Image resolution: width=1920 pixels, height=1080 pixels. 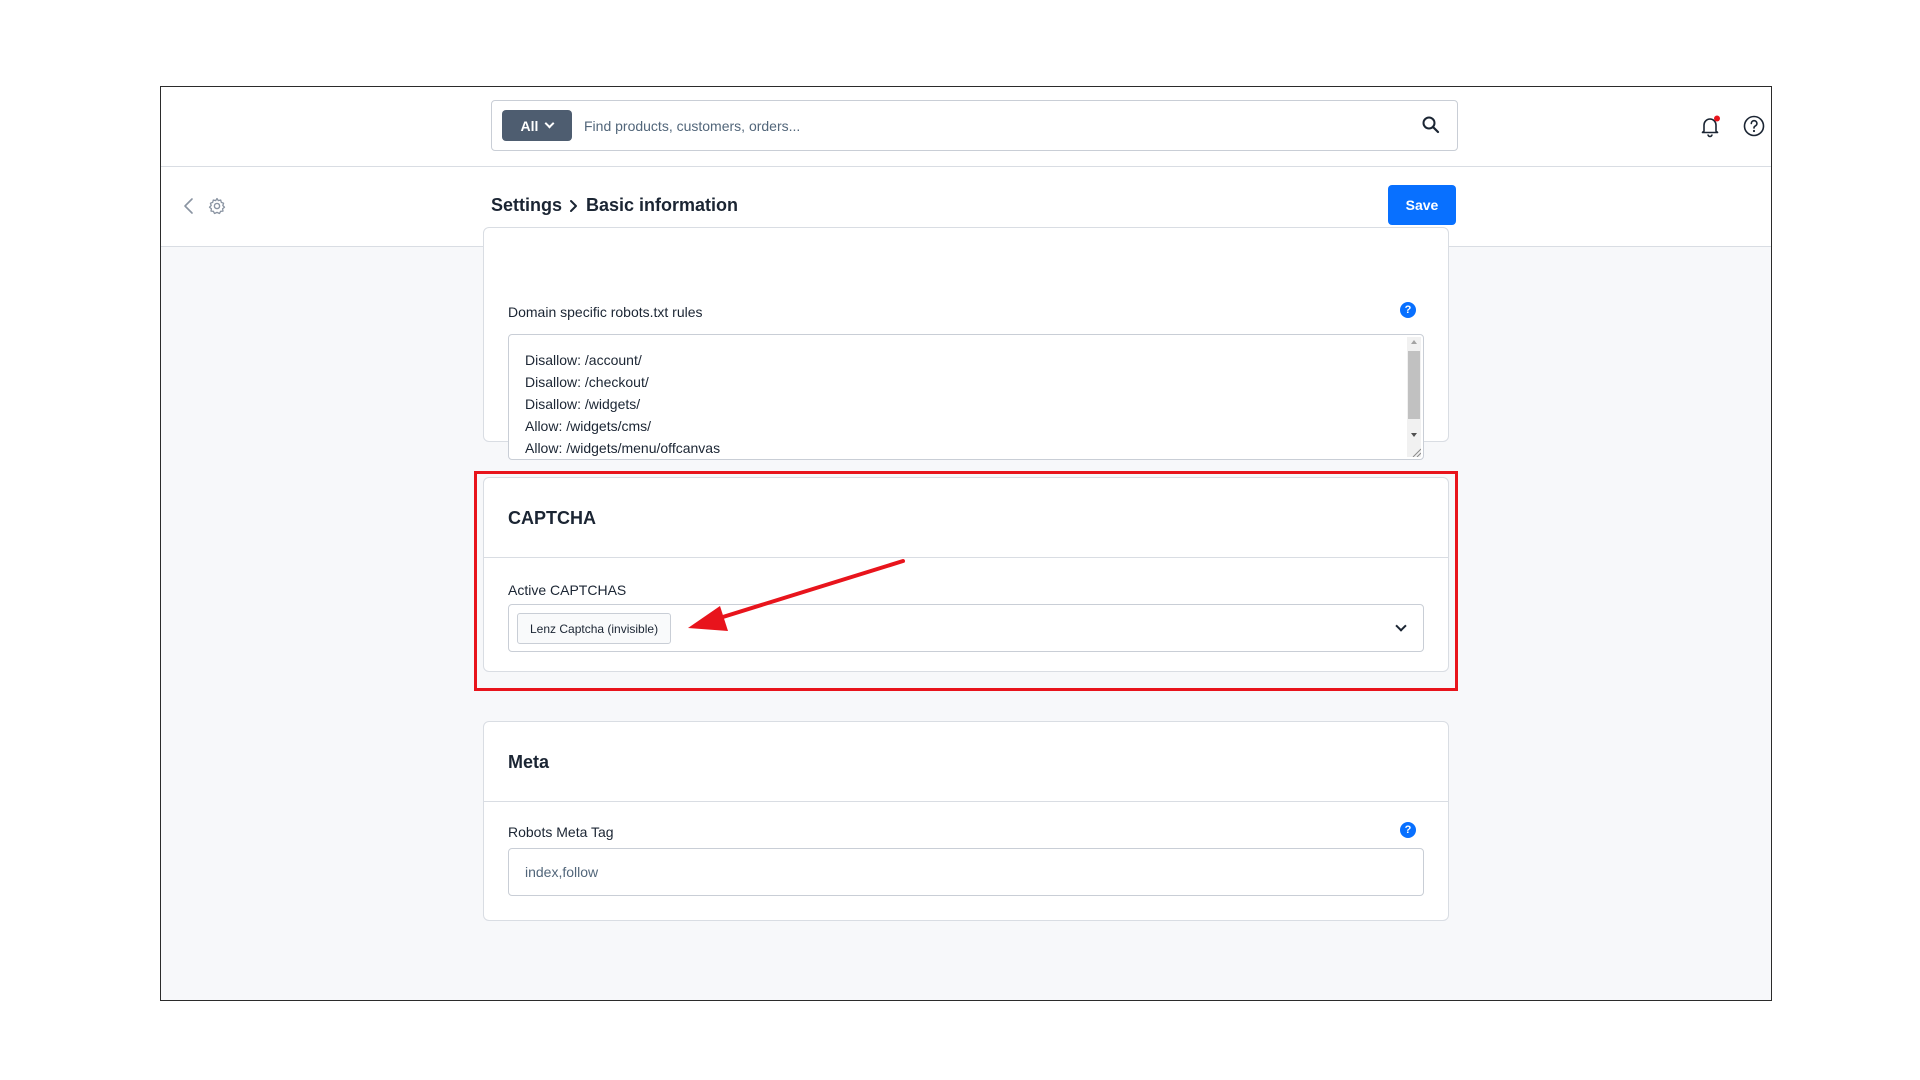 What do you see at coordinates (583, 404) in the screenshot?
I see `robots-line: Disallow: /widgets/` at bounding box center [583, 404].